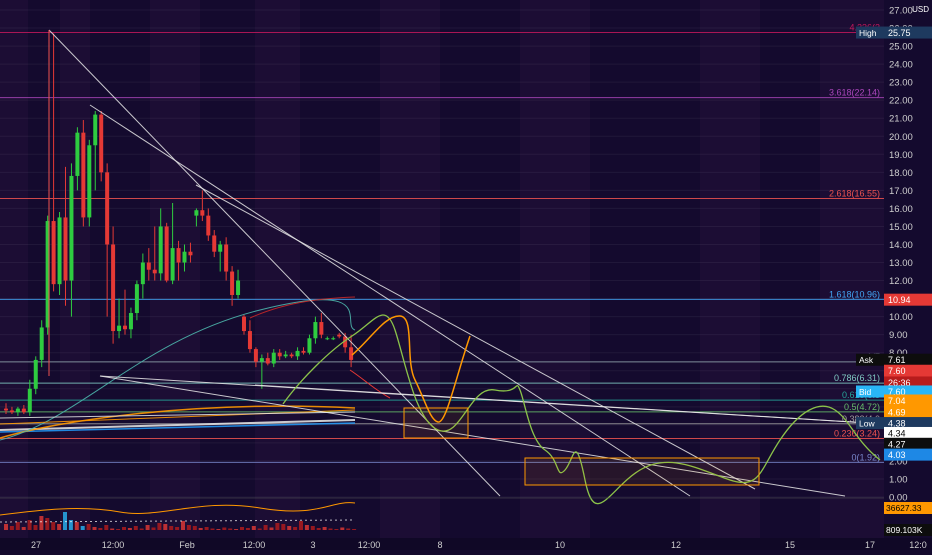 Image resolution: width=932 pixels, height=555 pixels. What do you see at coordinates (901, 191) in the screenshot?
I see `price-axis-tick: 17.00` at bounding box center [901, 191].